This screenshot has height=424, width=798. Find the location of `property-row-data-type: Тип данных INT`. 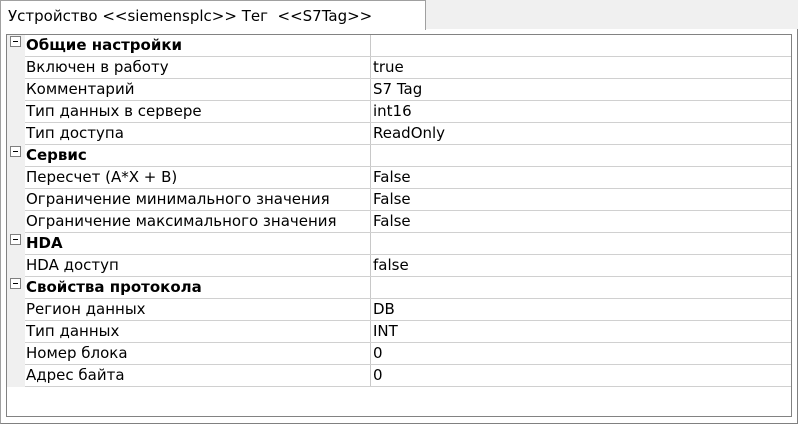

property-row-data-type: Тип данных INT is located at coordinates (399, 332).